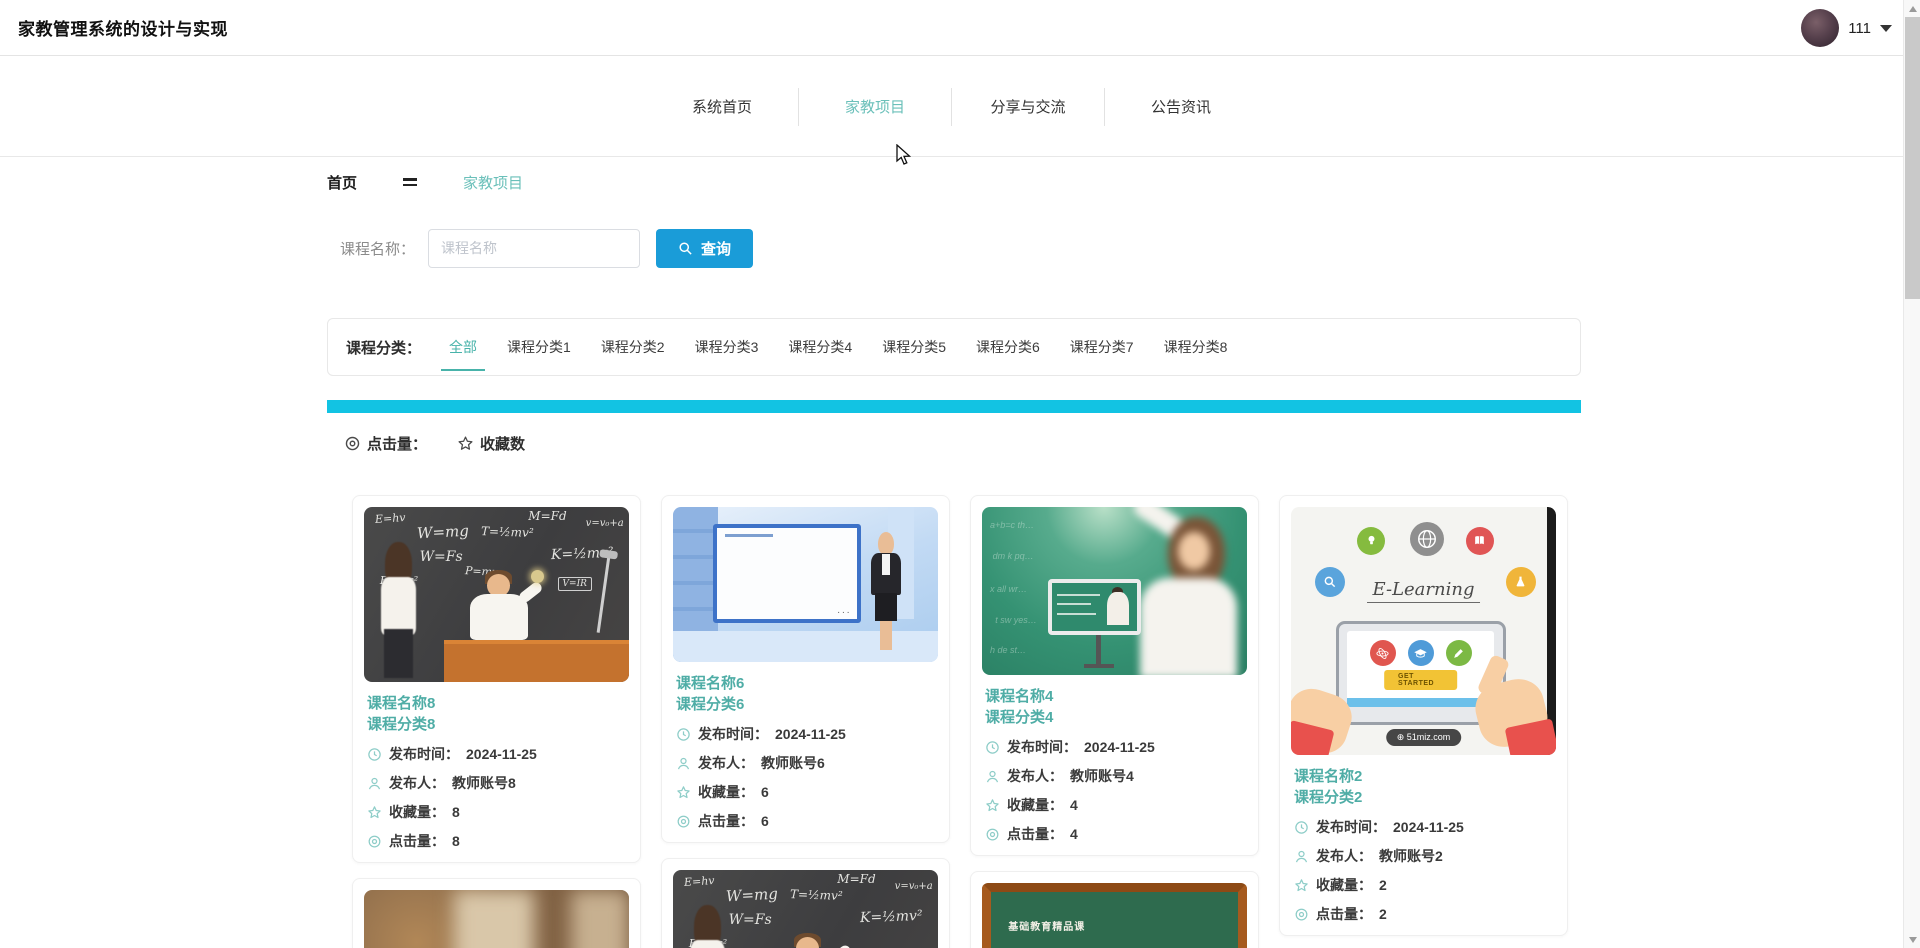 The height and width of the screenshot is (948, 1920). Describe the element at coordinates (727, 347) in the screenshot. I see `category-option-3: 课程分类3` at that location.